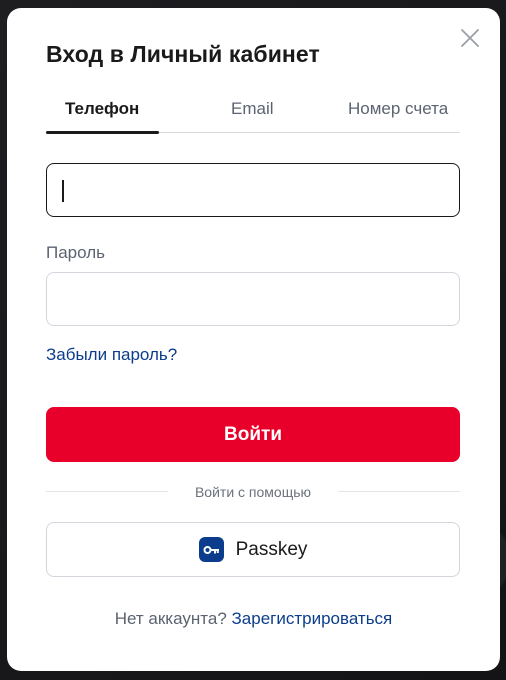 The image size is (506, 680). I want to click on divider-text: Войти с помощью, so click(253, 492).